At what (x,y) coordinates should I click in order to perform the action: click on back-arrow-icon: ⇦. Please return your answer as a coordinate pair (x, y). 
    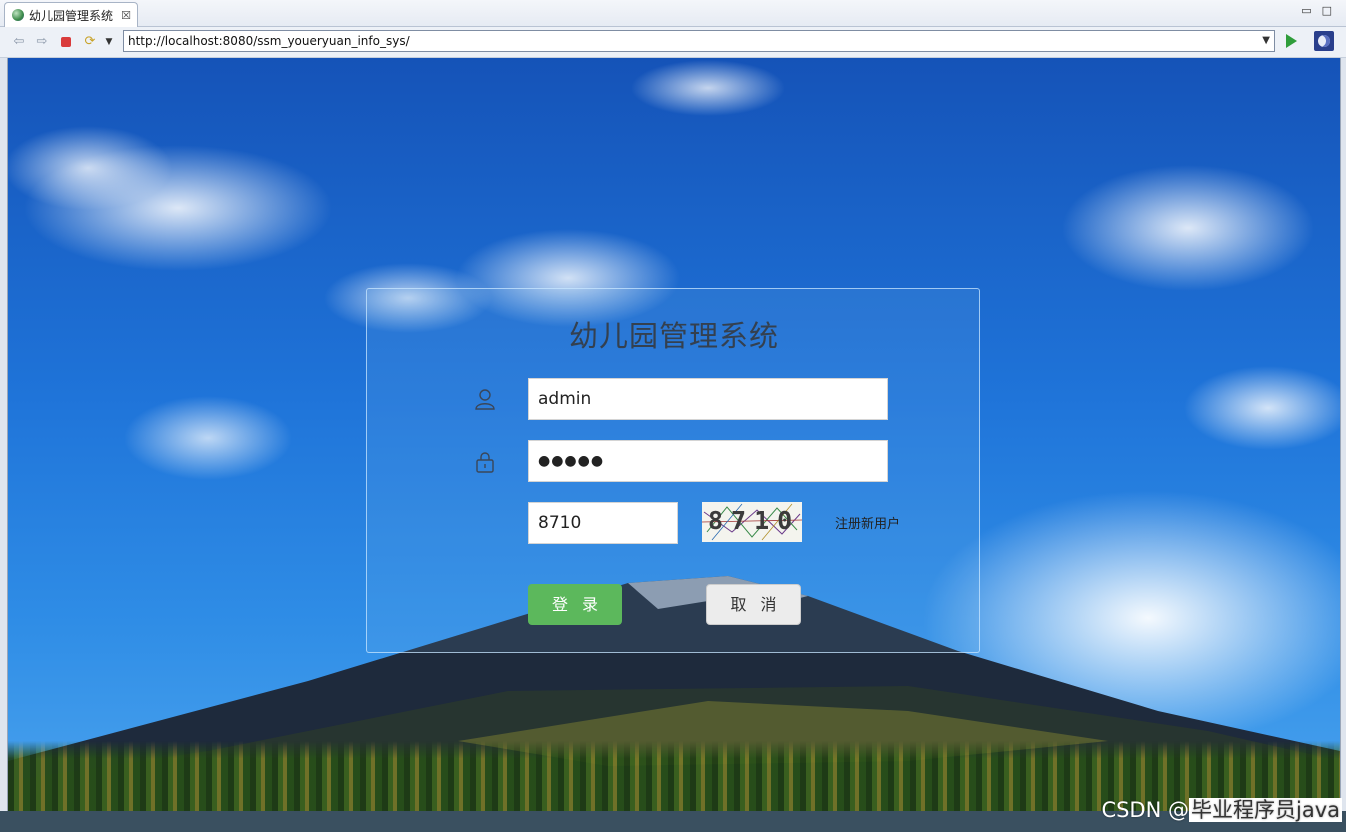
    Looking at the image, I should click on (19, 42).